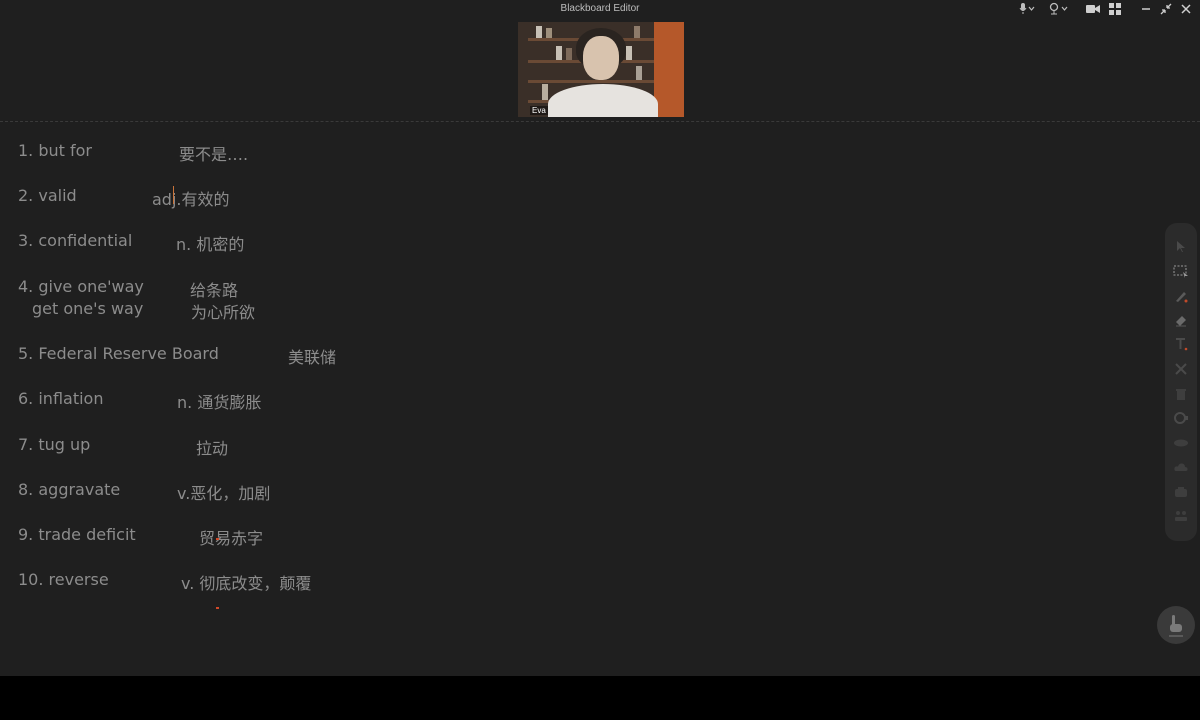  I want to click on vocab-term: 1. but for, so click(55, 150).